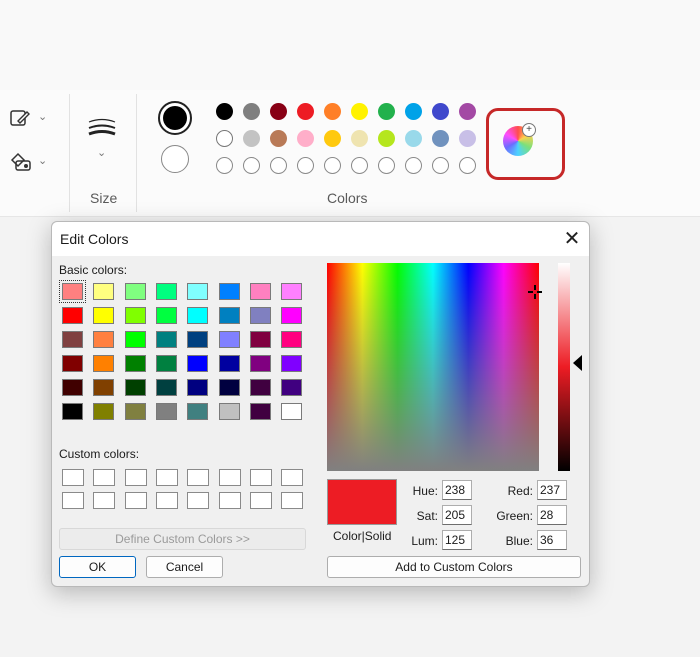  What do you see at coordinates (97, 567) in the screenshot?
I see `ok-button: OK` at bounding box center [97, 567].